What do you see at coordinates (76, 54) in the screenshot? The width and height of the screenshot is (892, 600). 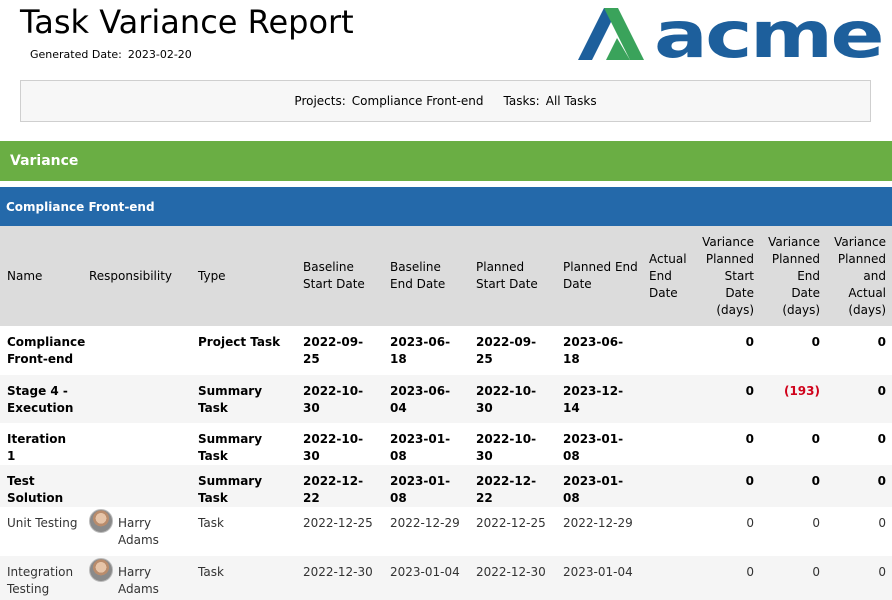 I see `generated-date-label: Generated Date:` at bounding box center [76, 54].